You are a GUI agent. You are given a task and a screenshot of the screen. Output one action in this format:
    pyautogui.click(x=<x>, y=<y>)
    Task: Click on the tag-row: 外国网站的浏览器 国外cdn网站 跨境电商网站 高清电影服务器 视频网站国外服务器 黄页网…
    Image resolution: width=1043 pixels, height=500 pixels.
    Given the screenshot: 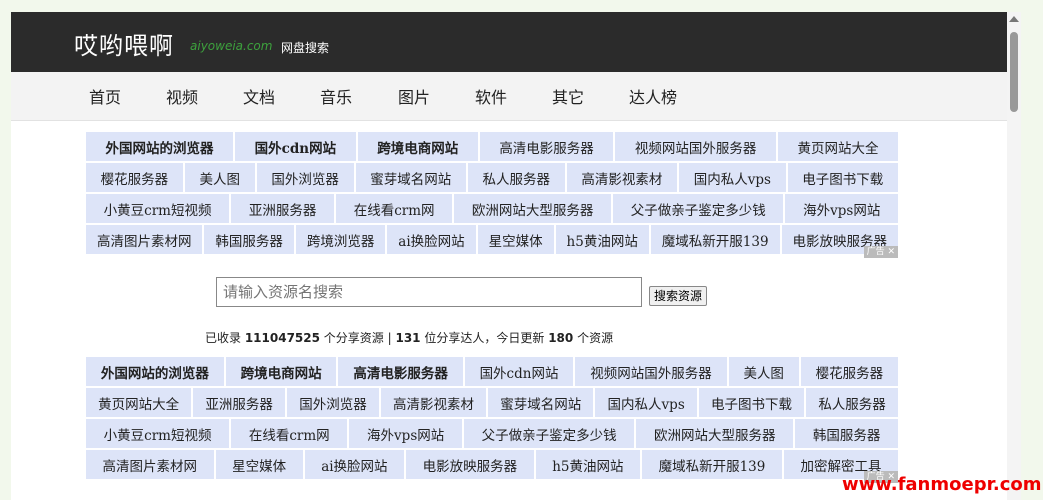 What is the action you would take?
    pyautogui.click(x=492, y=146)
    